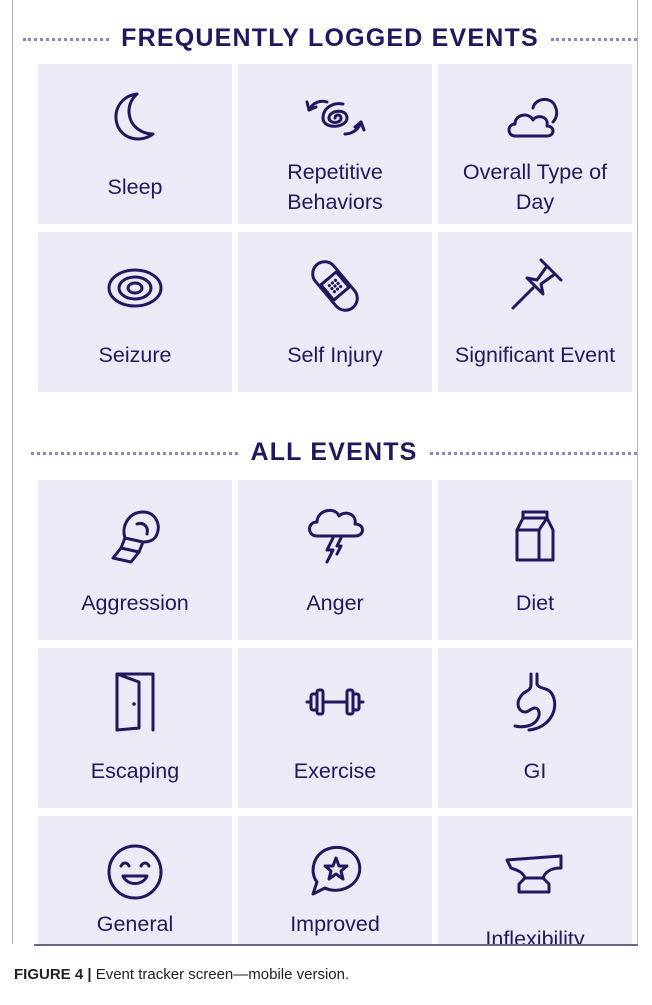 Image resolution: width=652 pixels, height=1005 pixels. I want to click on tile-sleep: Sleep, so click(135, 144).